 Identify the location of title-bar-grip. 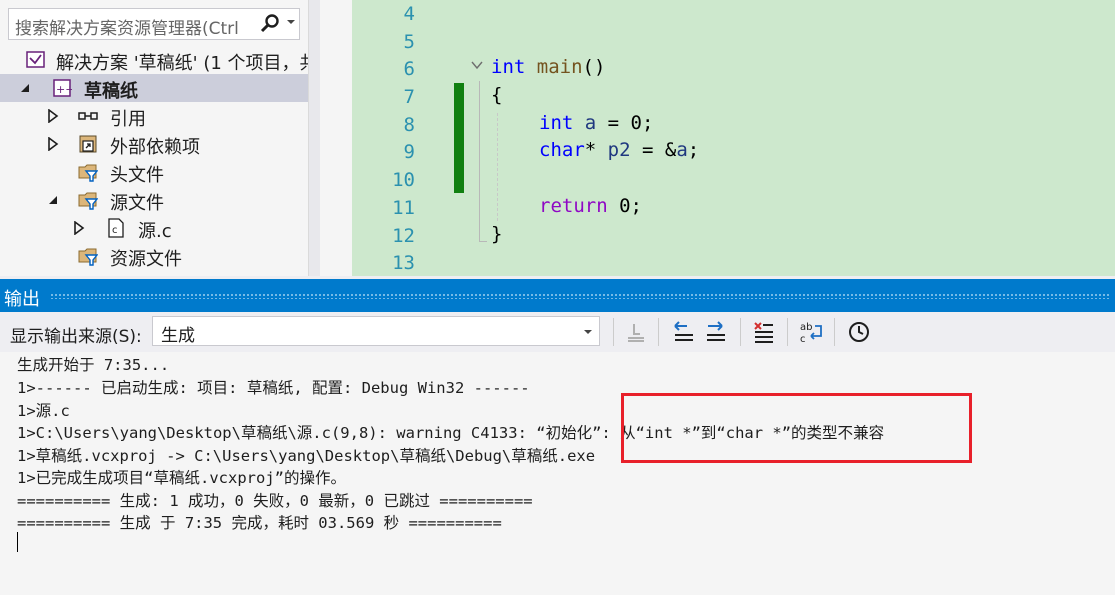
(580, 296).